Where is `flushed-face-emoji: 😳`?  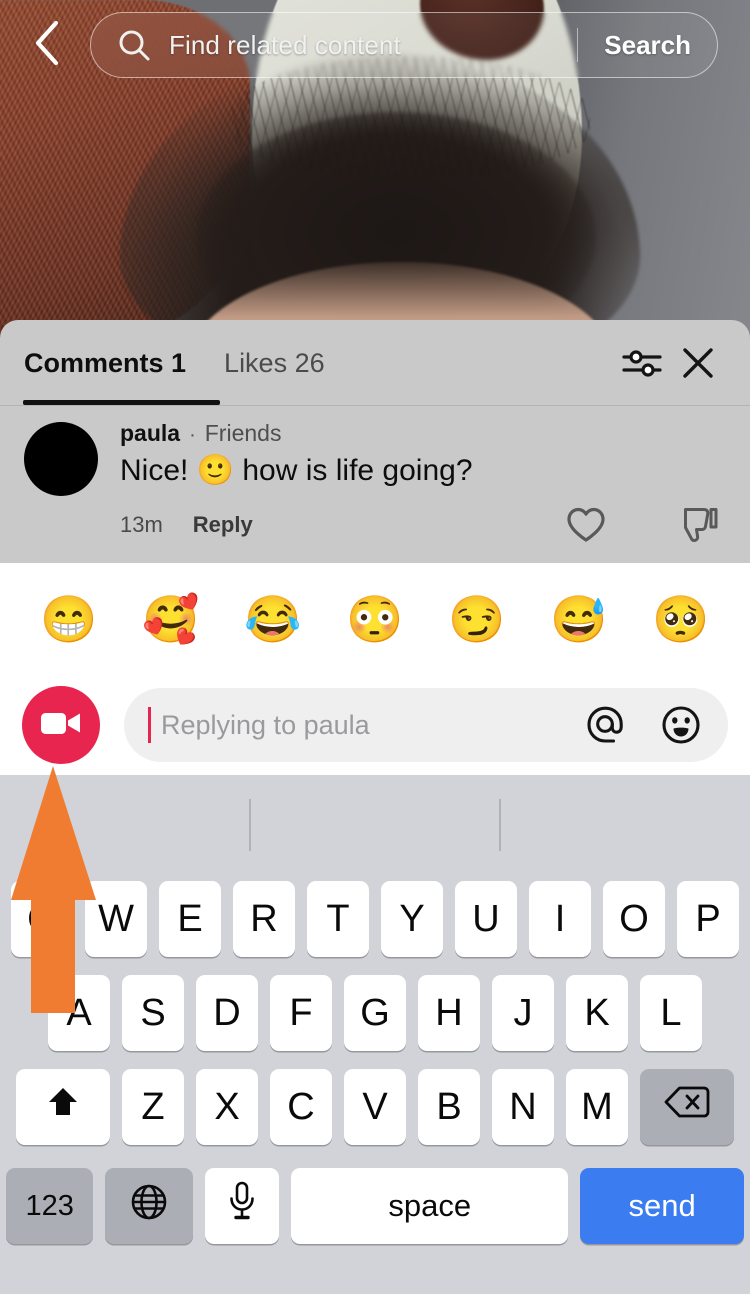 flushed-face-emoji: 😳 is located at coordinates (374, 619).